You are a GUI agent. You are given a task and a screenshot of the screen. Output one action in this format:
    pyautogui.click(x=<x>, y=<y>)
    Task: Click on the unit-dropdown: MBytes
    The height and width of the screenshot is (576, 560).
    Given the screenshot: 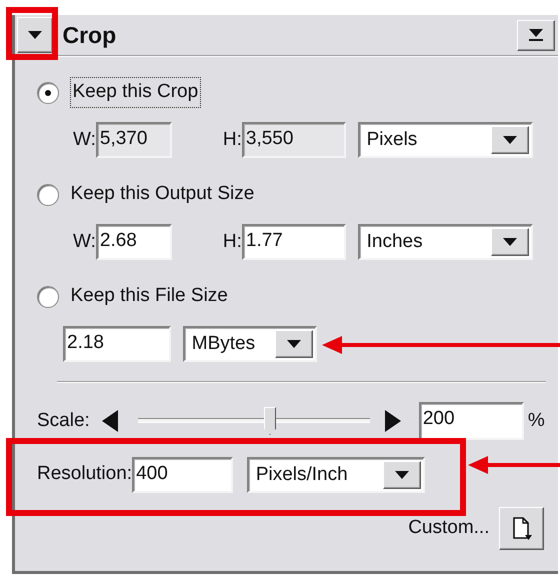 What is the action you would take?
    pyautogui.click(x=250, y=344)
    